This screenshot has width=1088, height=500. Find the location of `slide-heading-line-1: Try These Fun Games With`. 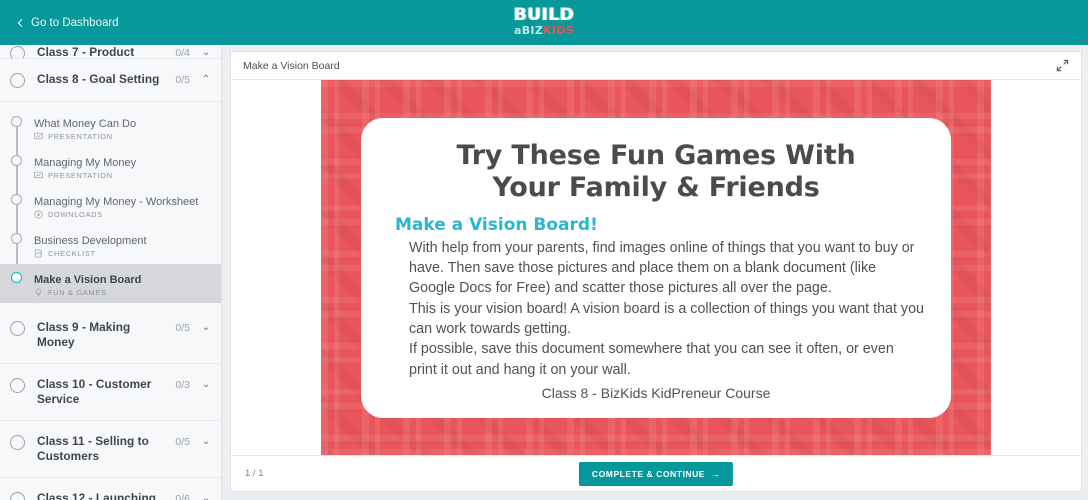

slide-heading-line-1: Try These Fun Games With is located at coordinates (656, 155).